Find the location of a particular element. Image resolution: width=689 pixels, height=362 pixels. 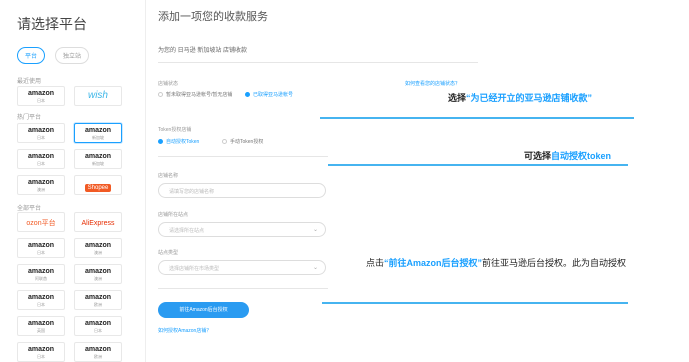

radio-manual-token: 手动Token授权 is located at coordinates (242, 141).